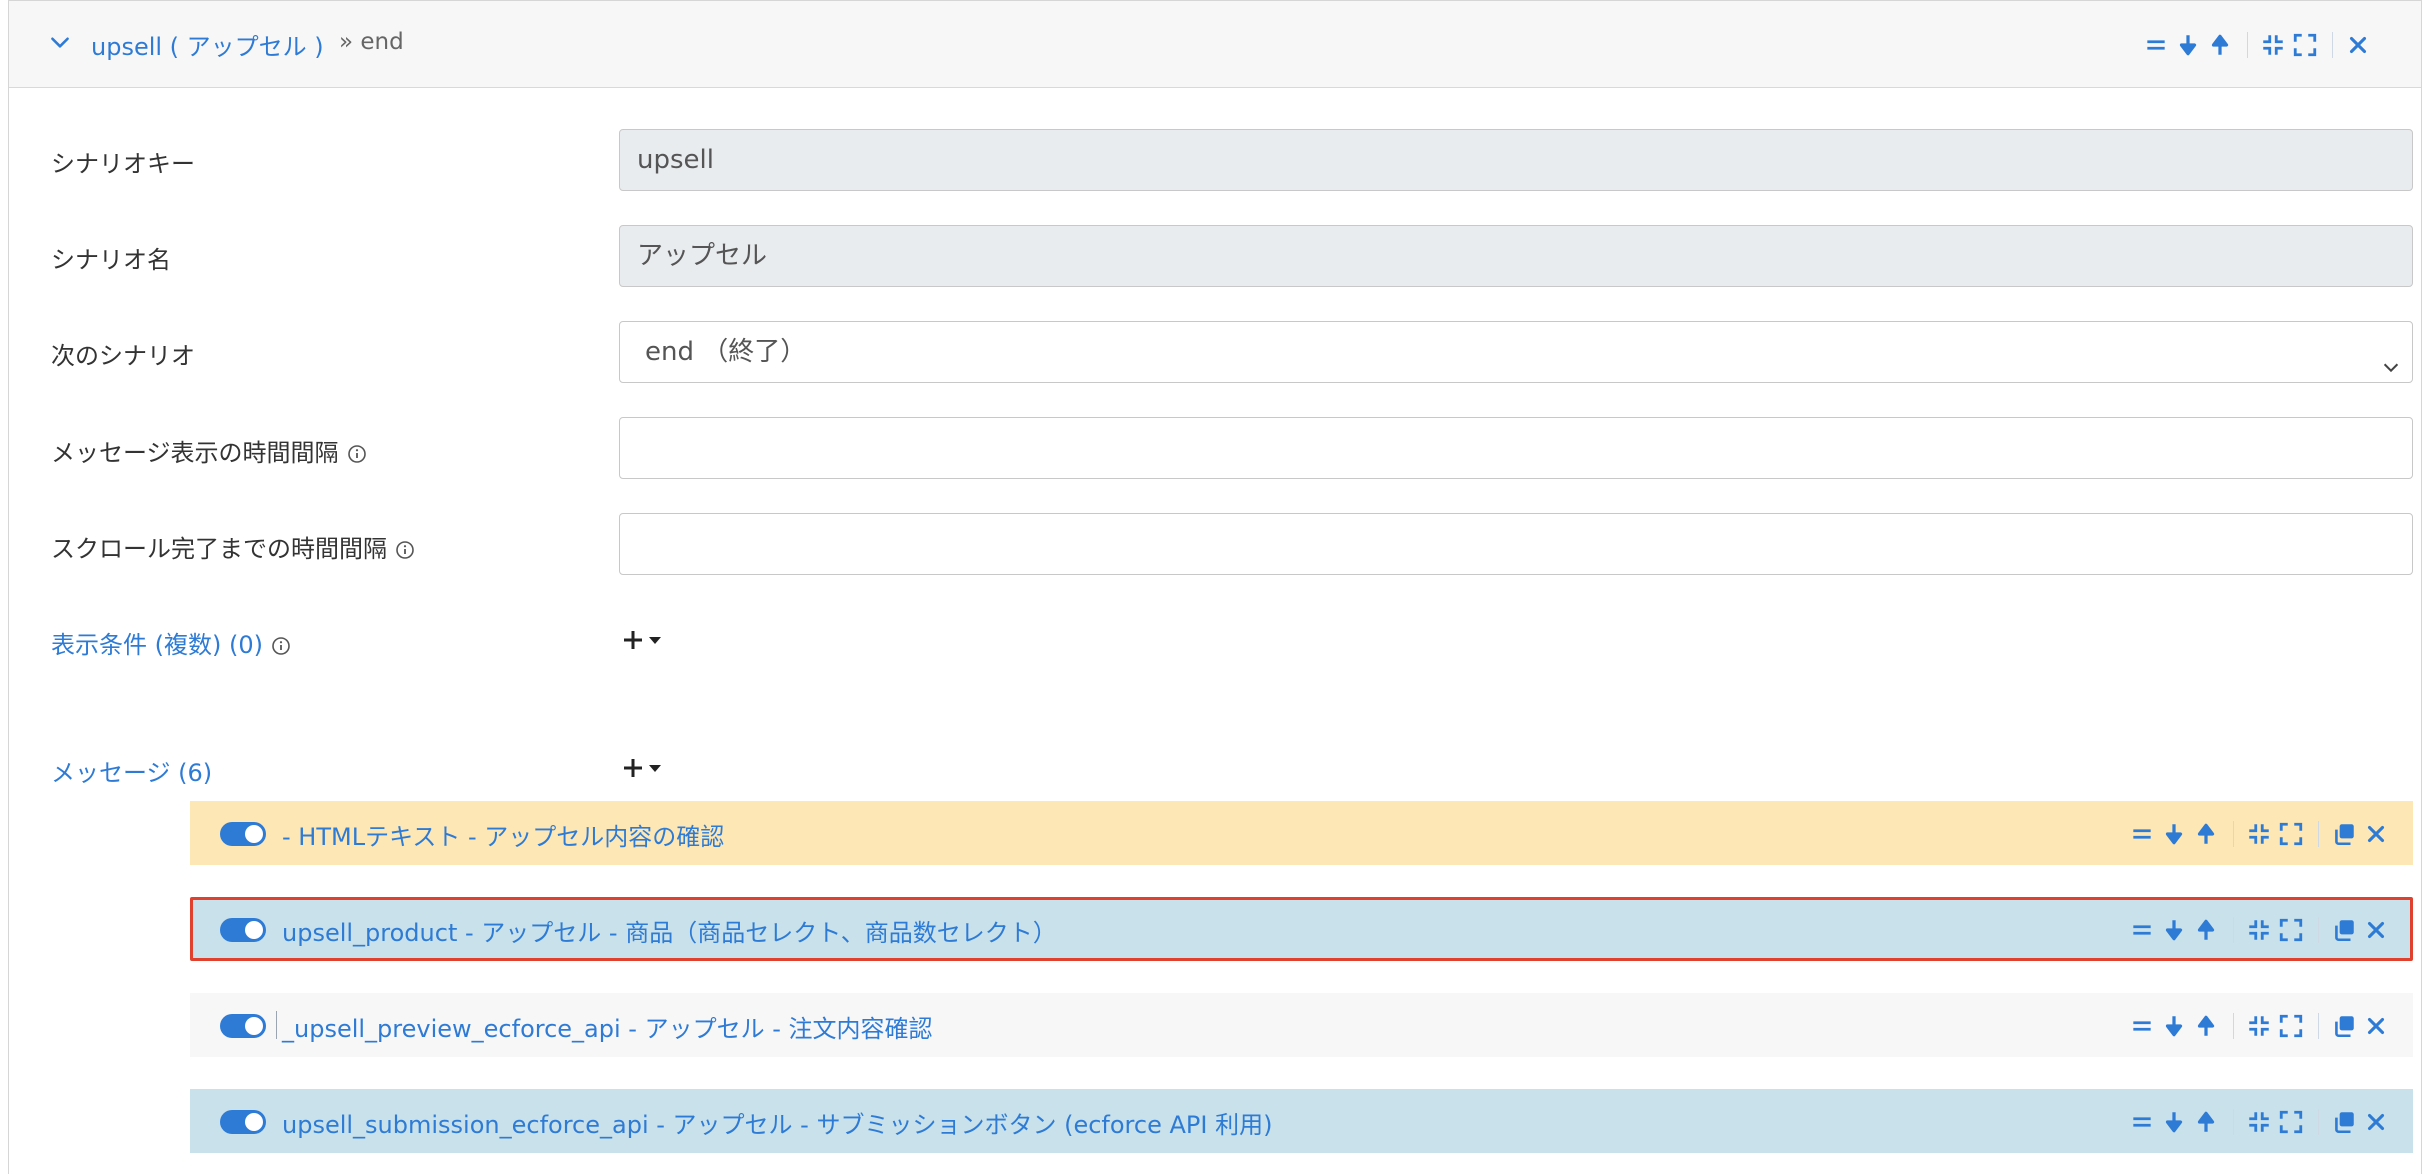 Image resolution: width=2436 pixels, height=1174 pixels. What do you see at coordinates (1301, 833) in the screenshot?
I see `message-row: - HTMLテキスト - アップセル内容の確認` at bounding box center [1301, 833].